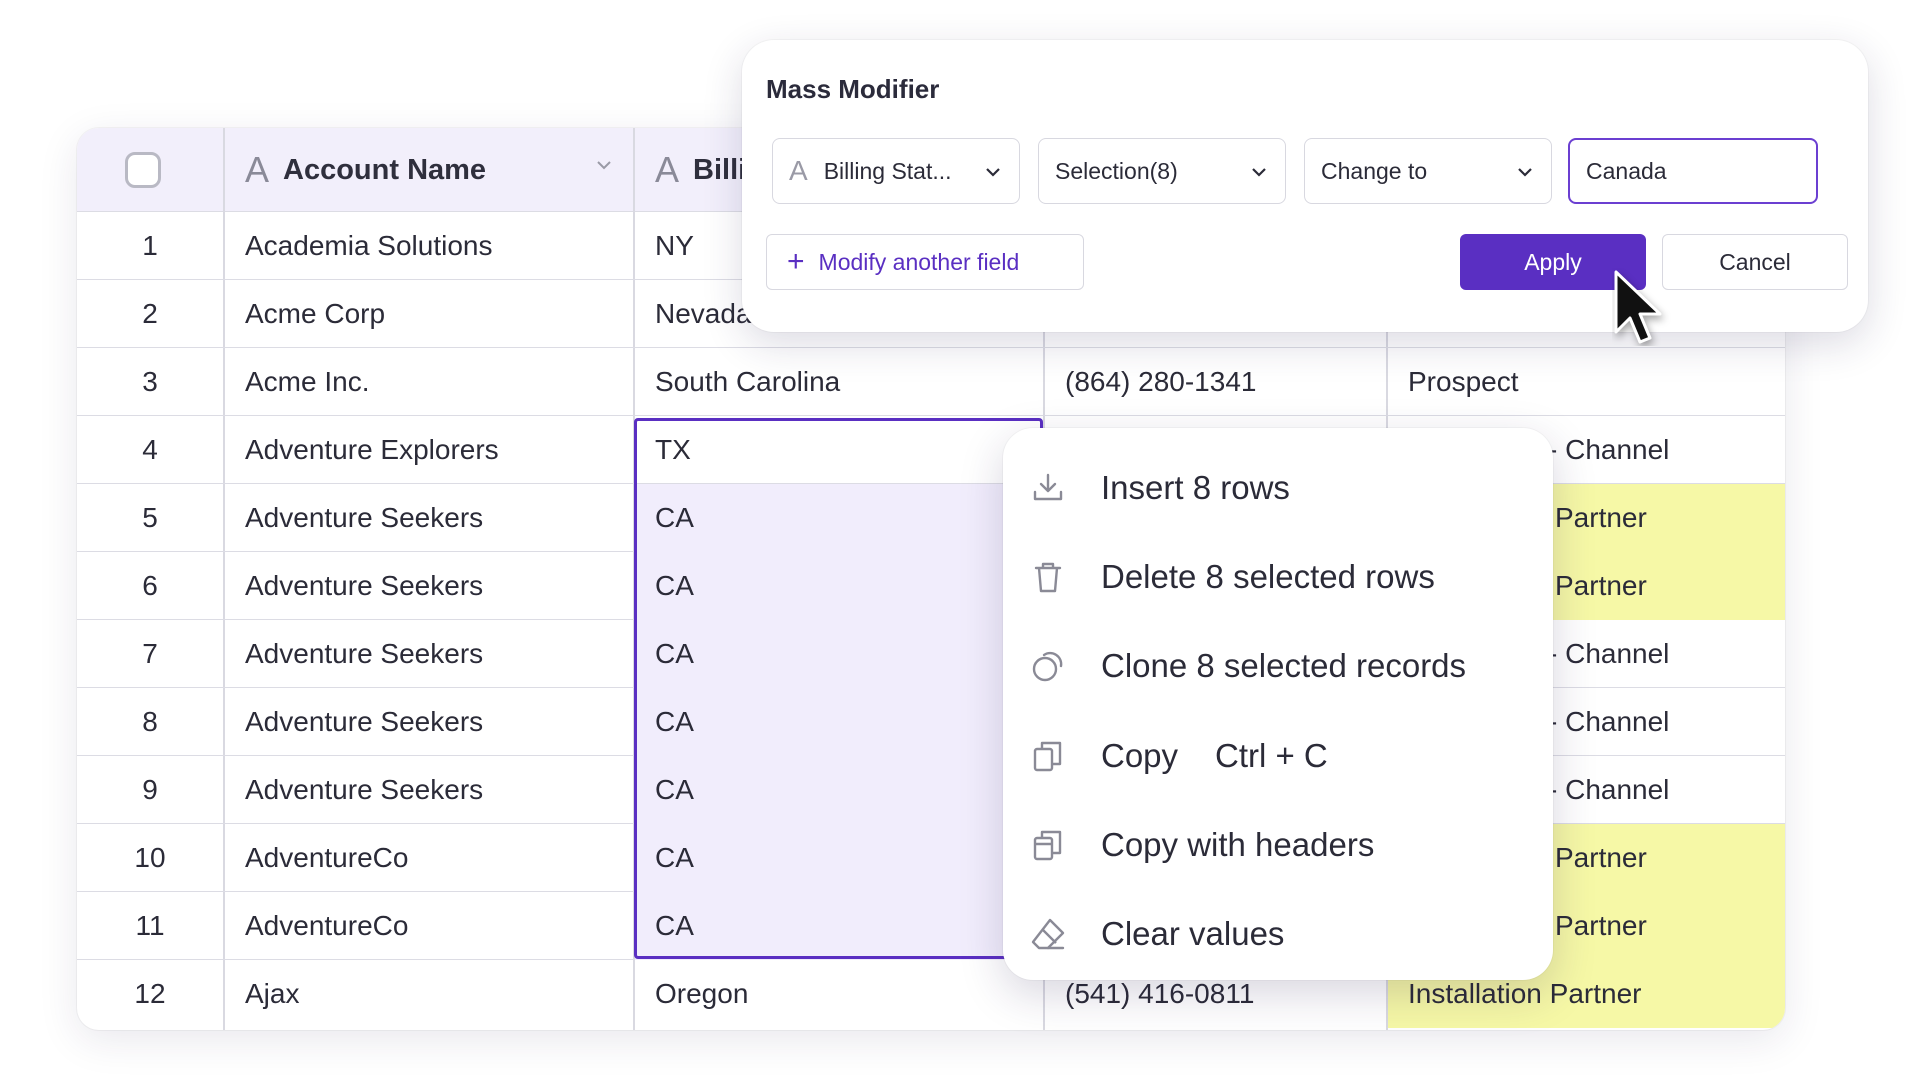 This screenshot has width=1920, height=1080. I want to click on copy-headers-icon, so click(1047, 845).